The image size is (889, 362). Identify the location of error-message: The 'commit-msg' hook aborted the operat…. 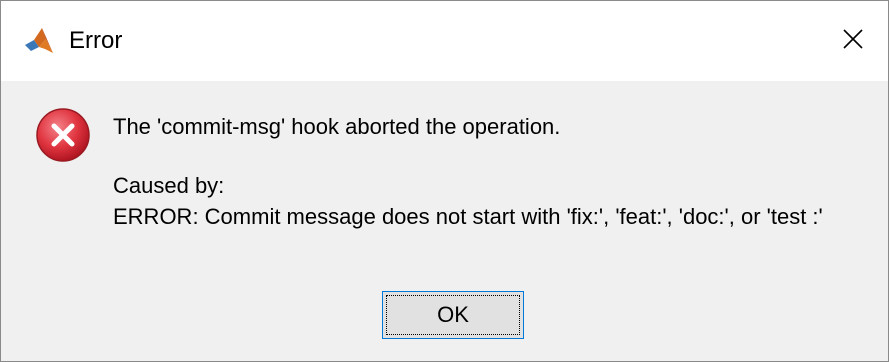
(337, 126).